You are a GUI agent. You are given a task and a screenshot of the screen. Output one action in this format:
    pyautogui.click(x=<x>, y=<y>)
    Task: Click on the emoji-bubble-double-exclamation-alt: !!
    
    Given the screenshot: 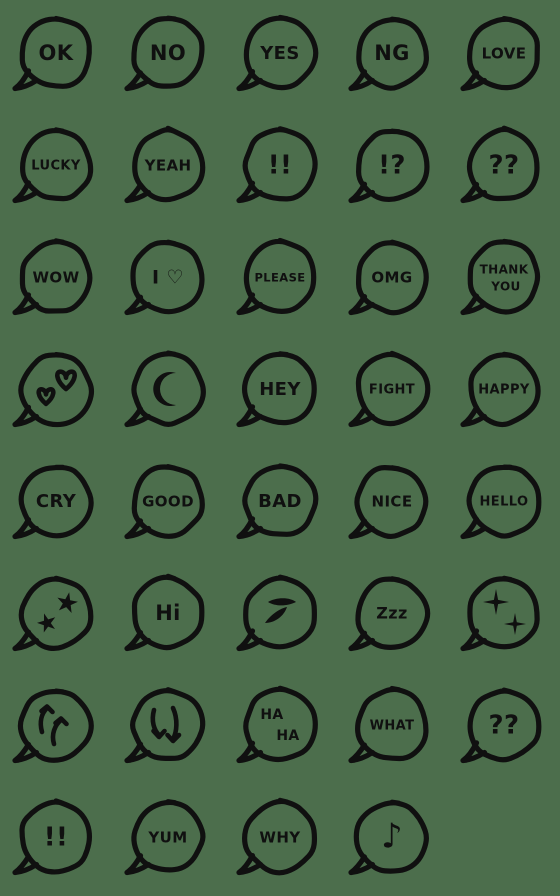 What is the action you would take?
    pyautogui.click(x=56, y=840)
    